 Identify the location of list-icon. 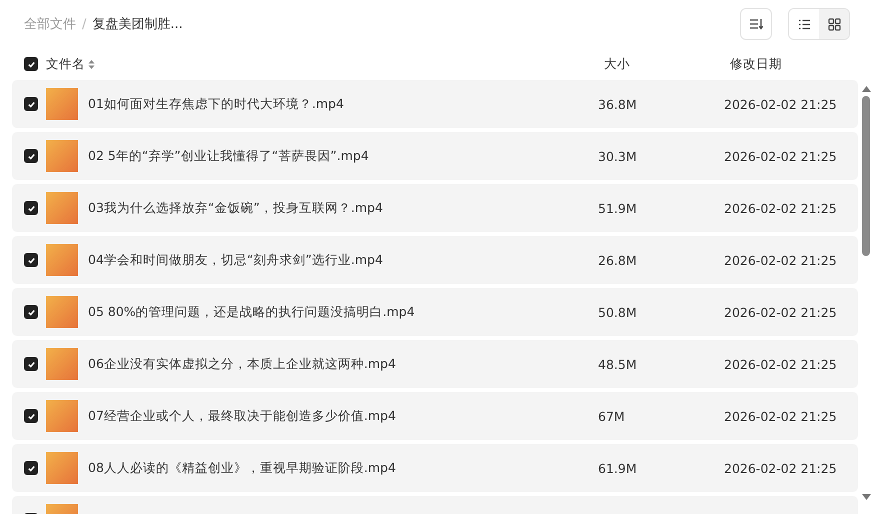
(804, 24).